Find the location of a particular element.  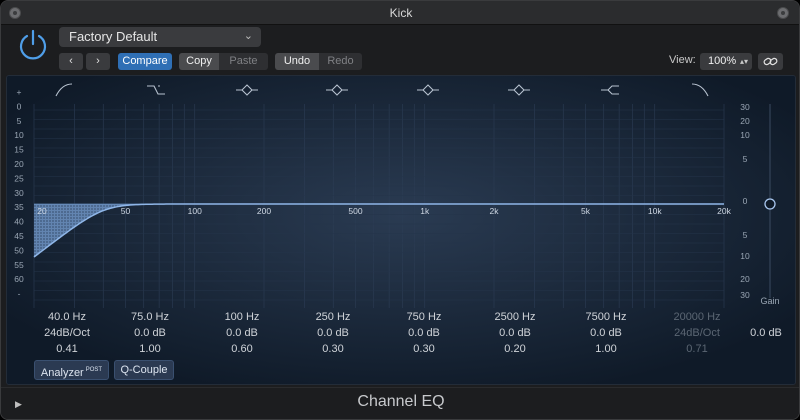

band-5-freq: 750 Hz is located at coordinates (424, 317).